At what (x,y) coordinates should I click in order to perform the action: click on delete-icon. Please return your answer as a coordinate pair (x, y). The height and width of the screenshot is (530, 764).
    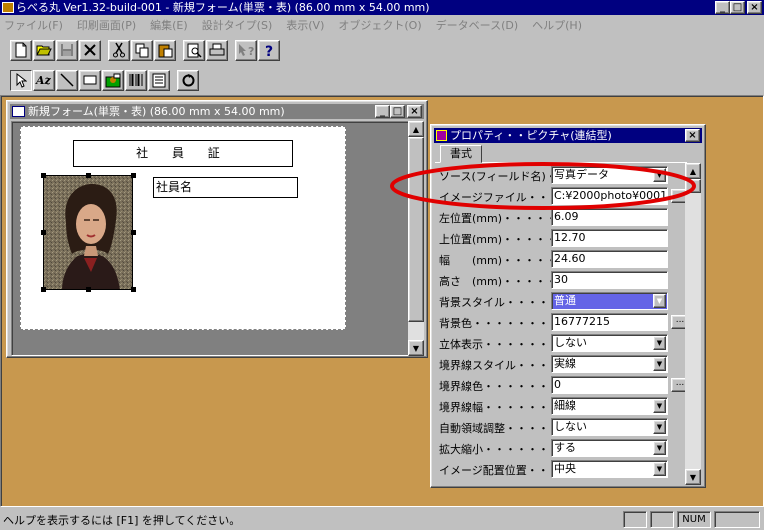
    Looking at the image, I should click on (90, 50).